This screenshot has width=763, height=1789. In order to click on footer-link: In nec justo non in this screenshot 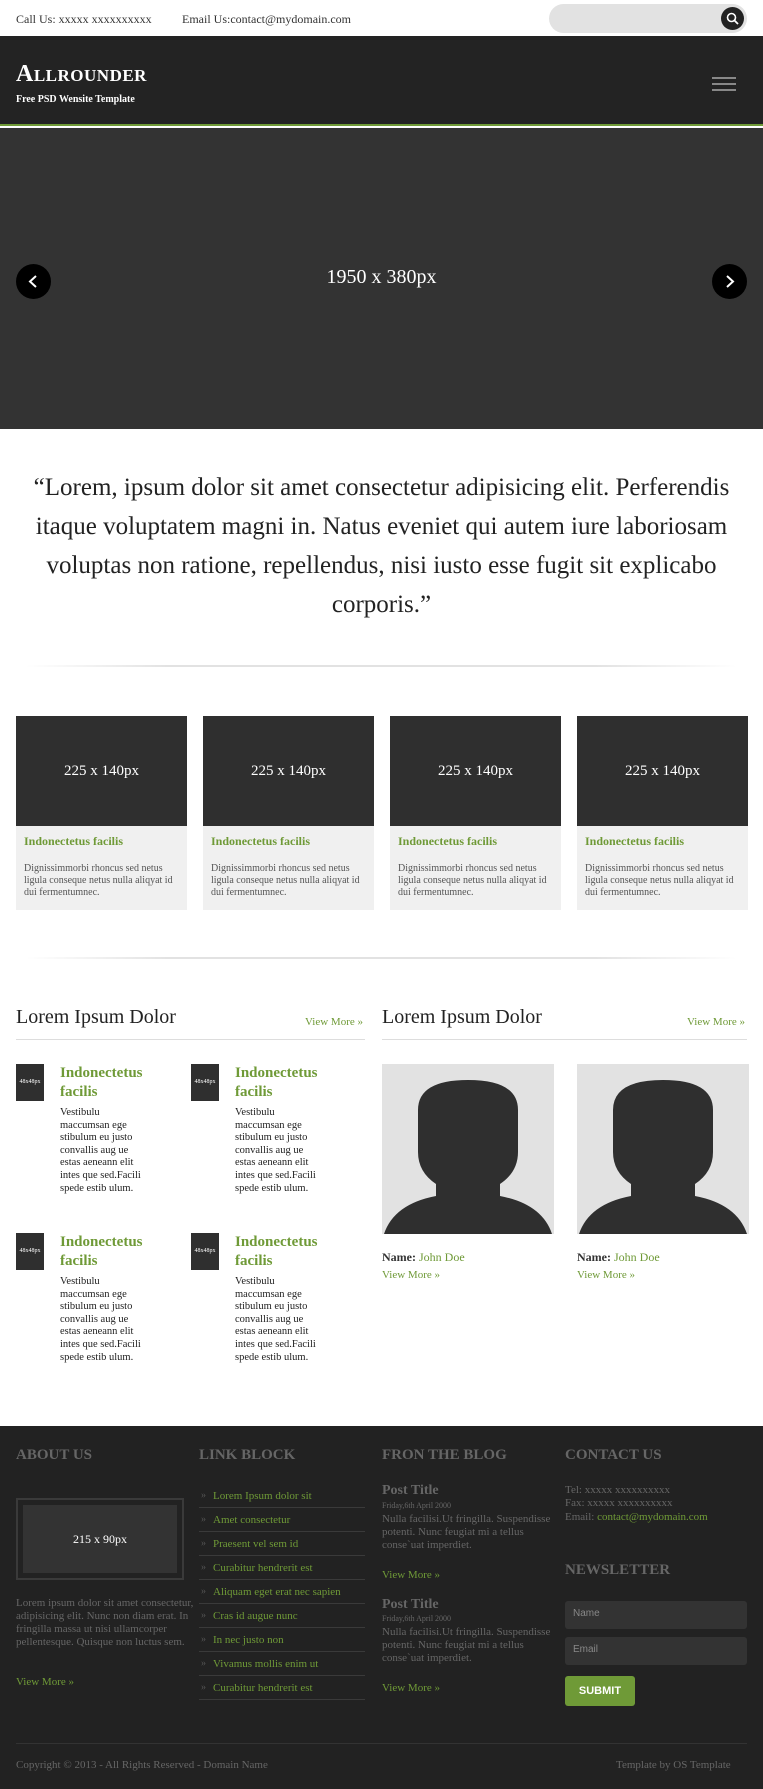, I will do `click(282, 1640)`.